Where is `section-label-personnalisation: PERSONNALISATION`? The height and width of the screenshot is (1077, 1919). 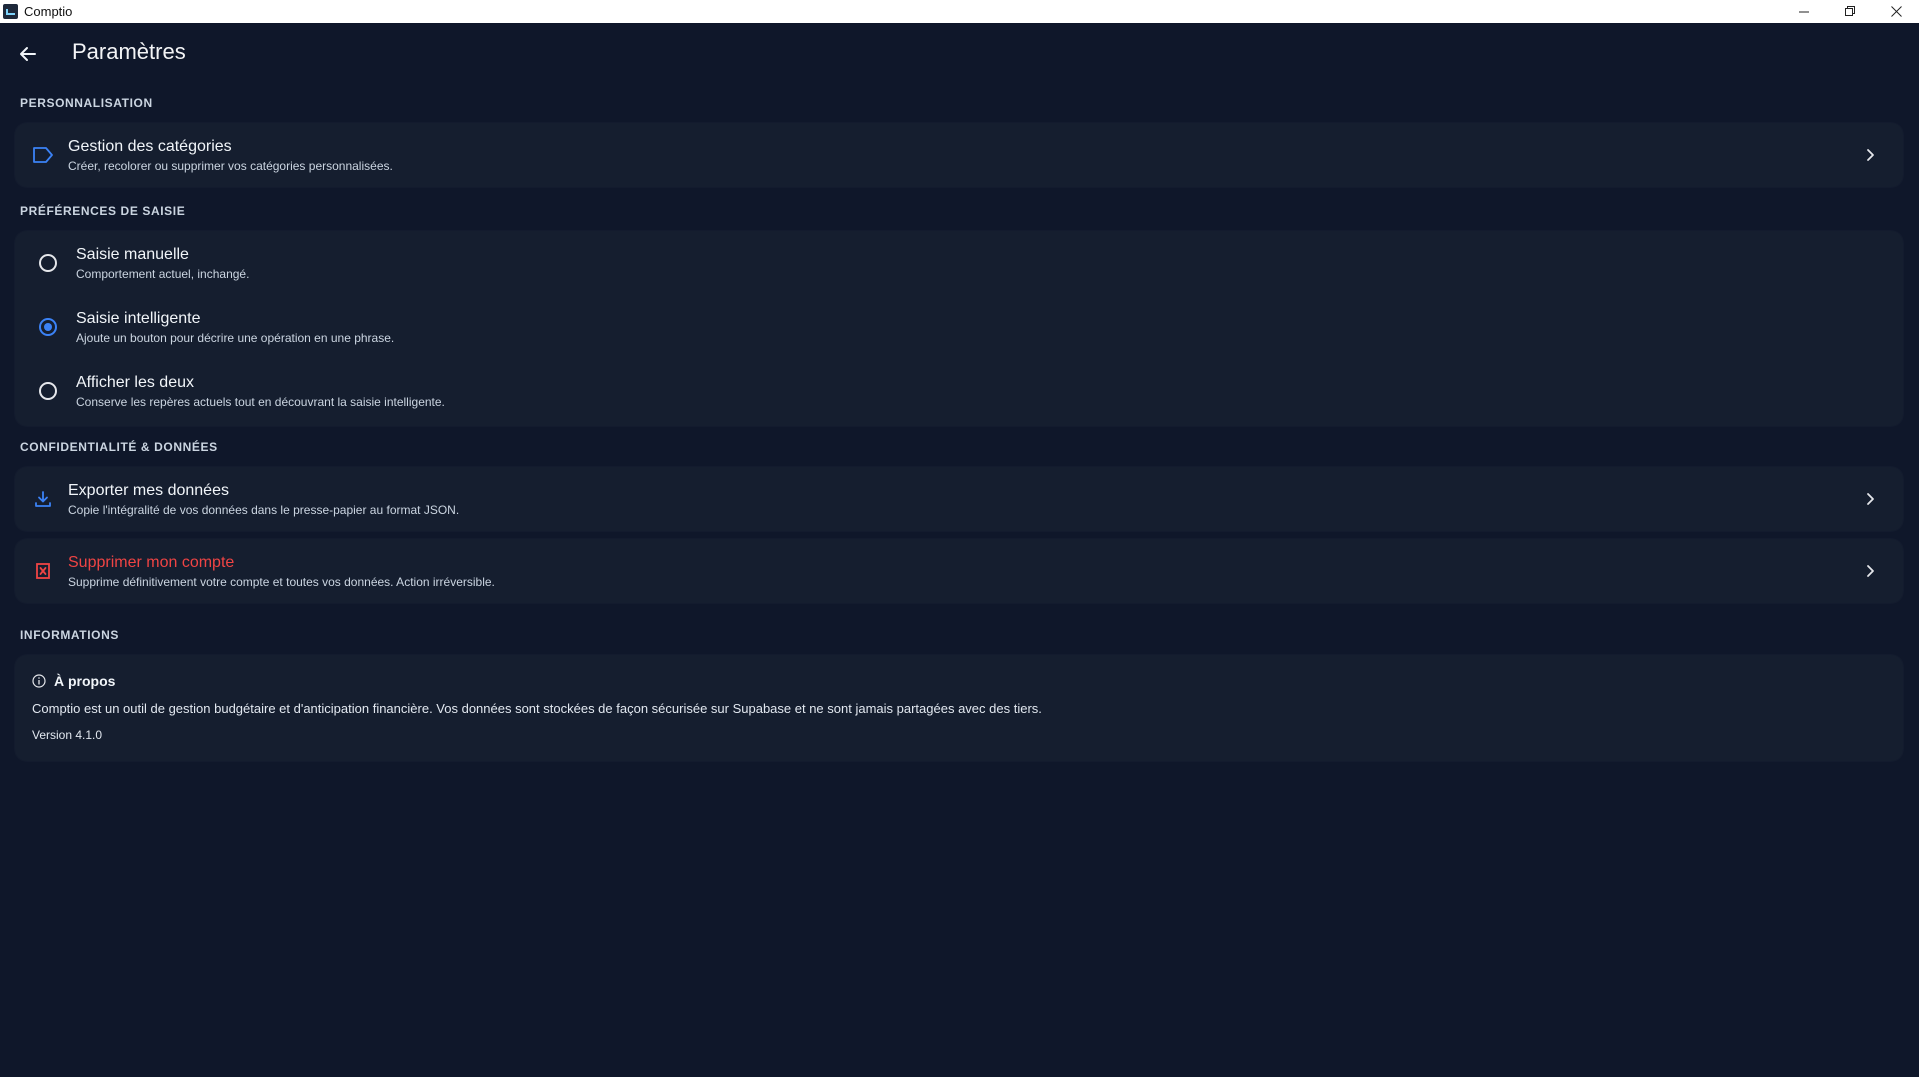
section-label-personnalisation: PERSONNALISATION is located at coordinates (86, 103).